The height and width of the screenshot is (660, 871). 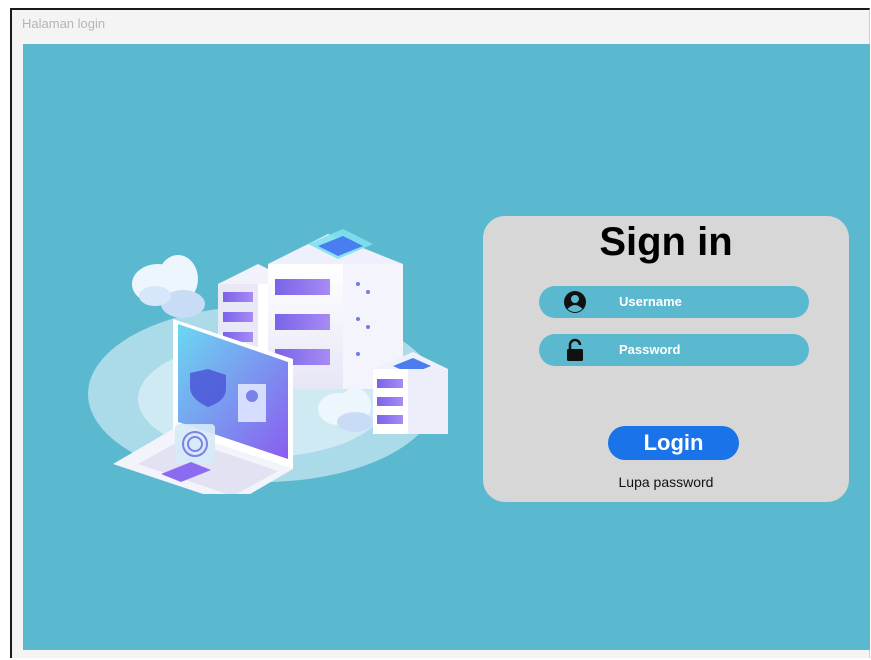 What do you see at coordinates (666, 482) in the screenshot?
I see `forgot-password-link: Lupa password` at bounding box center [666, 482].